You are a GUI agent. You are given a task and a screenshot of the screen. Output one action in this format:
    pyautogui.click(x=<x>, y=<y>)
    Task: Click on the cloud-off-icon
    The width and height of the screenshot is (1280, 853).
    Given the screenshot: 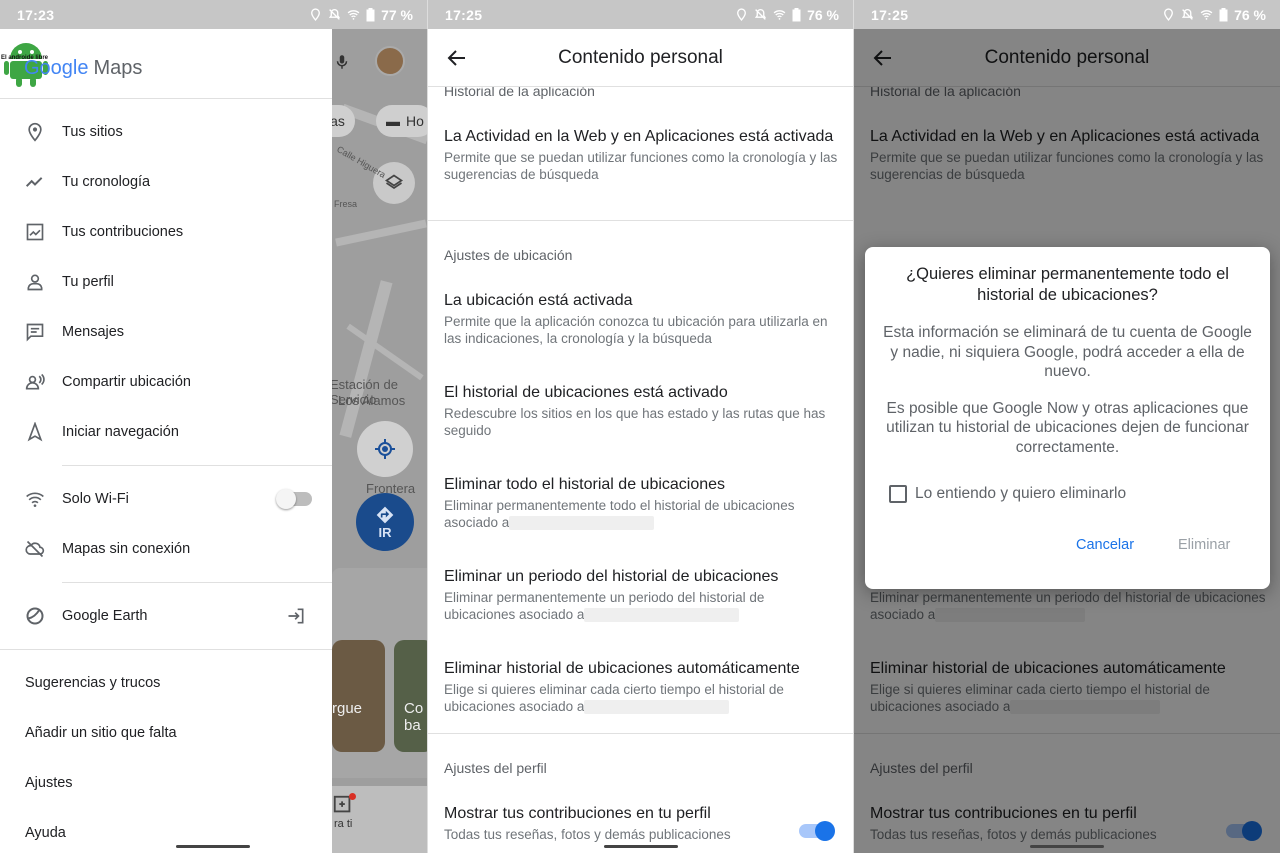 What is the action you would take?
    pyautogui.click(x=35, y=549)
    